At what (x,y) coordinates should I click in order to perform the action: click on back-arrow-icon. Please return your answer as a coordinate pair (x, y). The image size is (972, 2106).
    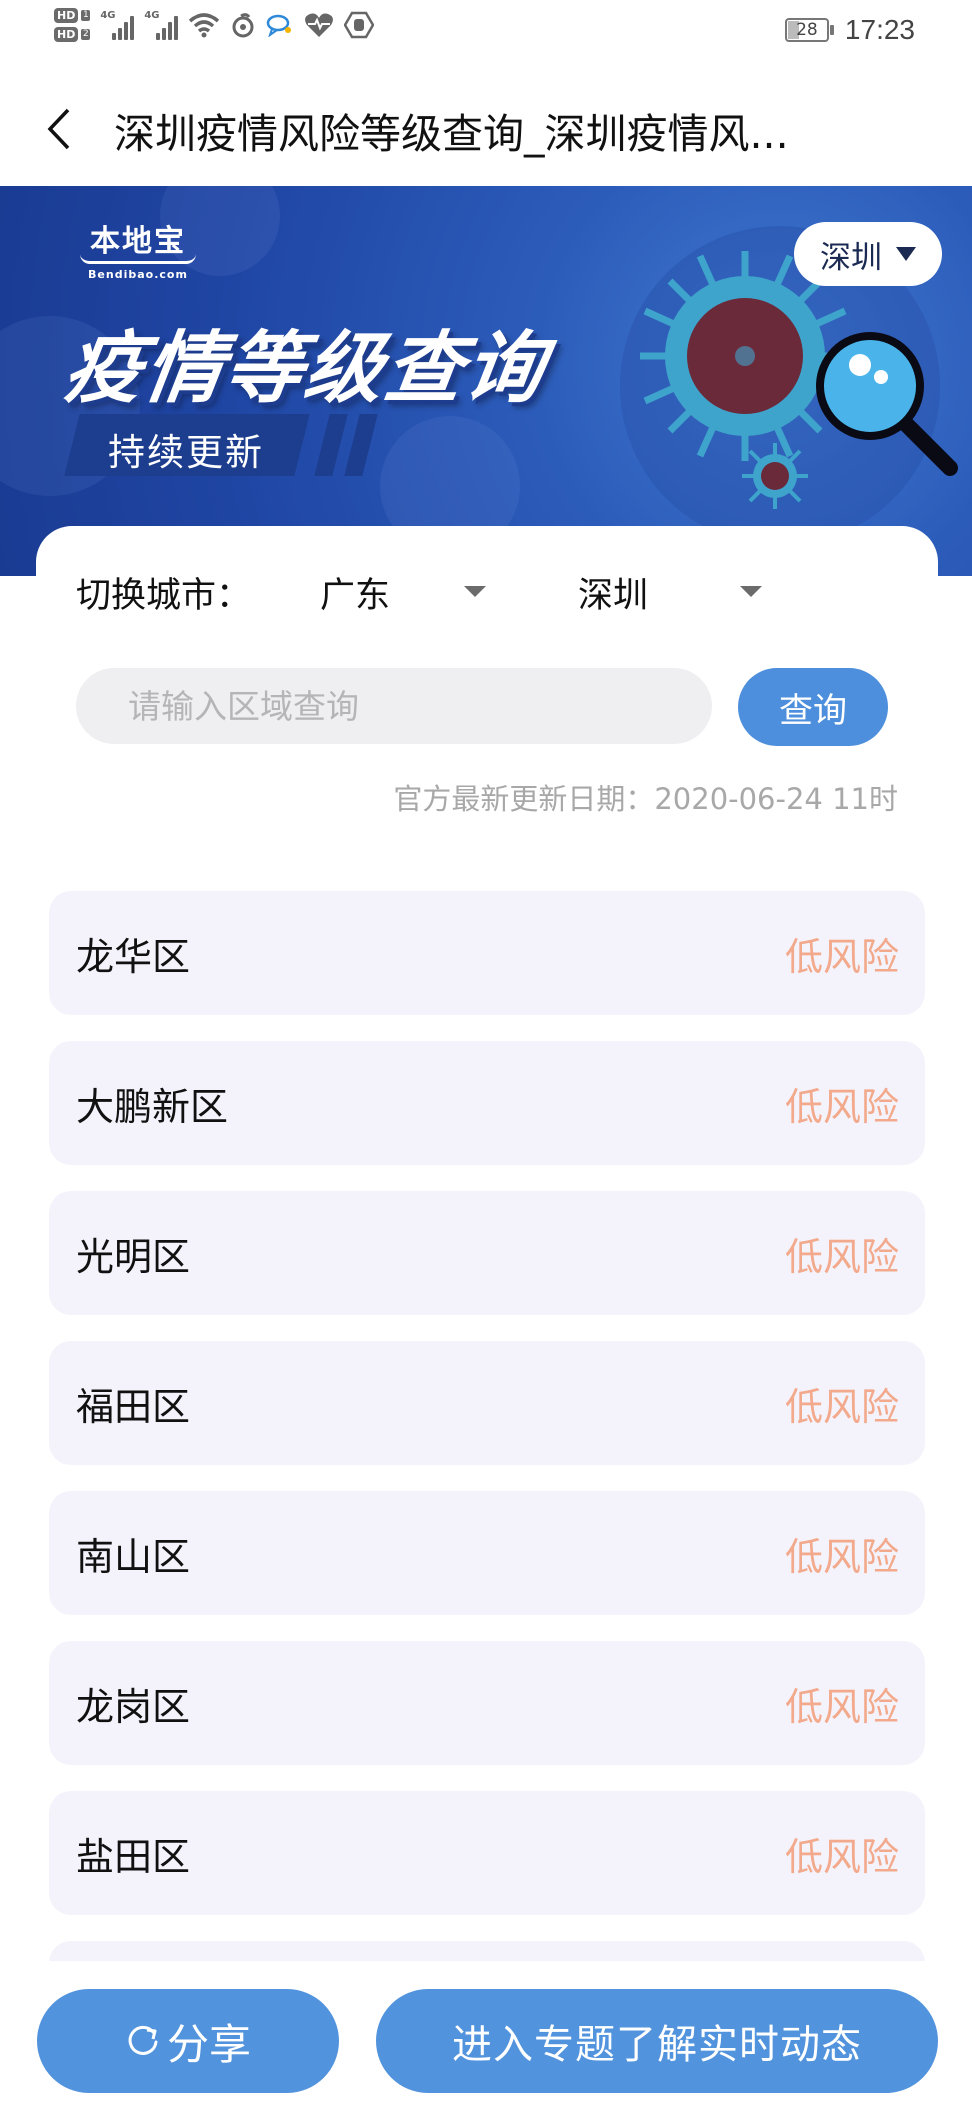
    Looking at the image, I should click on (60, 129).